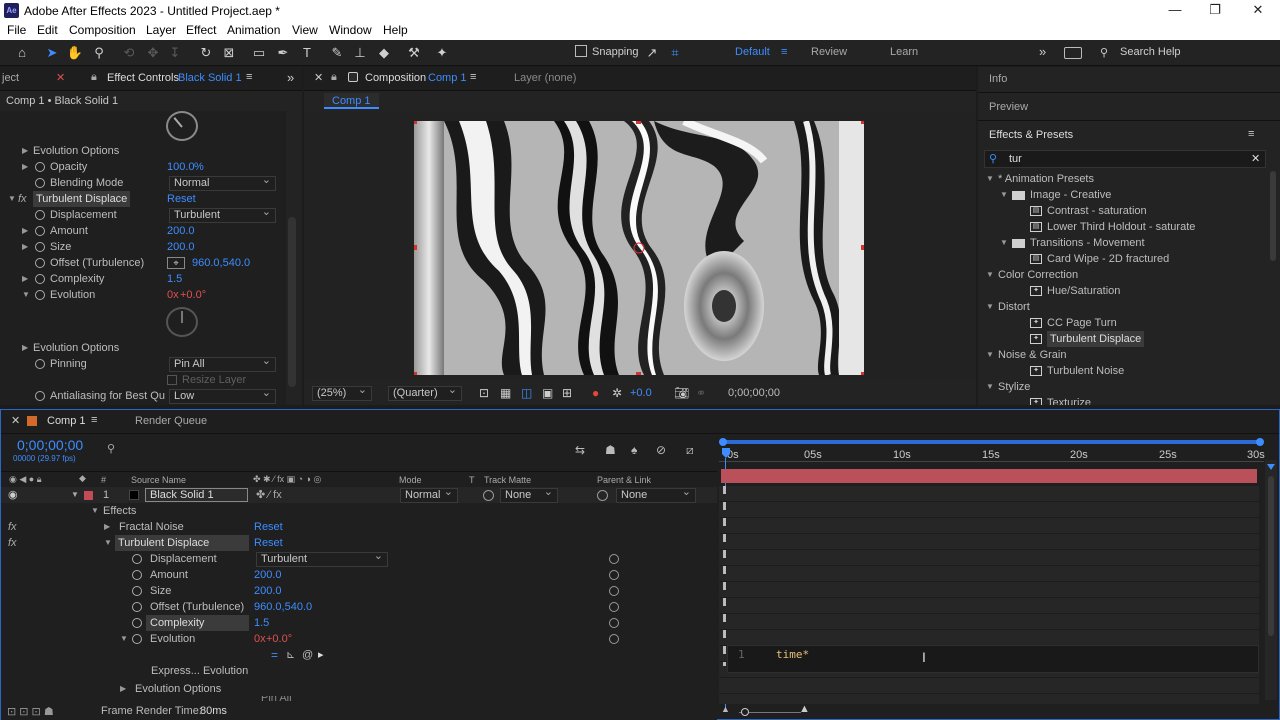 This screenshot has height=720, width=1280. What do you see at coordinates (804, 709) in the screenshot?
I see `zoom-in-icon: ▲` at bounding box center [804, 709].